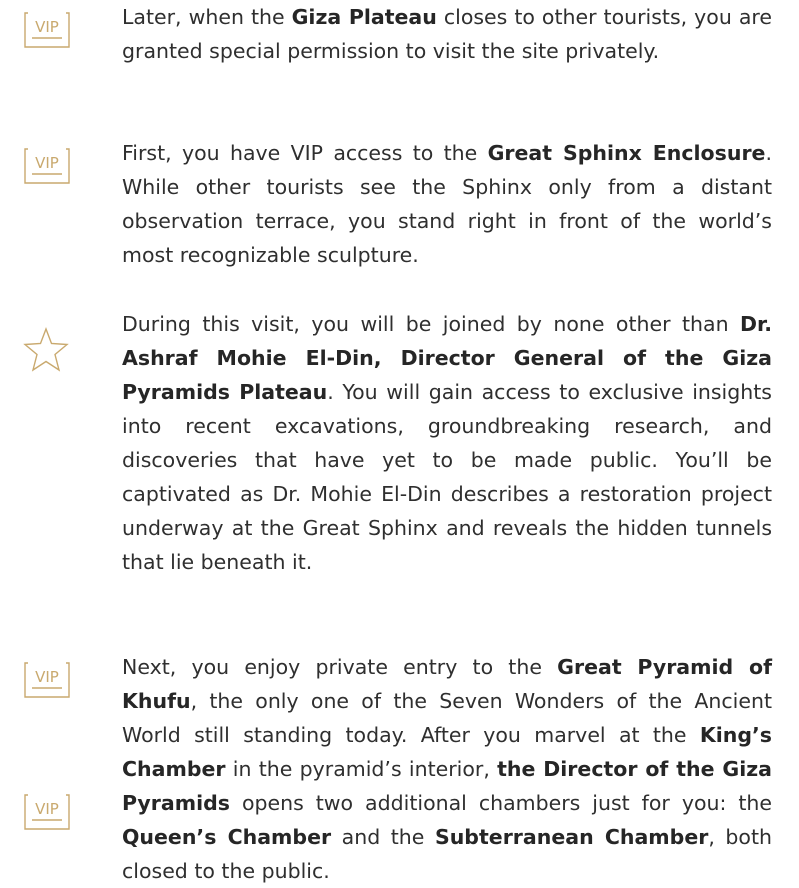  I want to click on highlight-text: Giza Plateau, so click(364, 17).